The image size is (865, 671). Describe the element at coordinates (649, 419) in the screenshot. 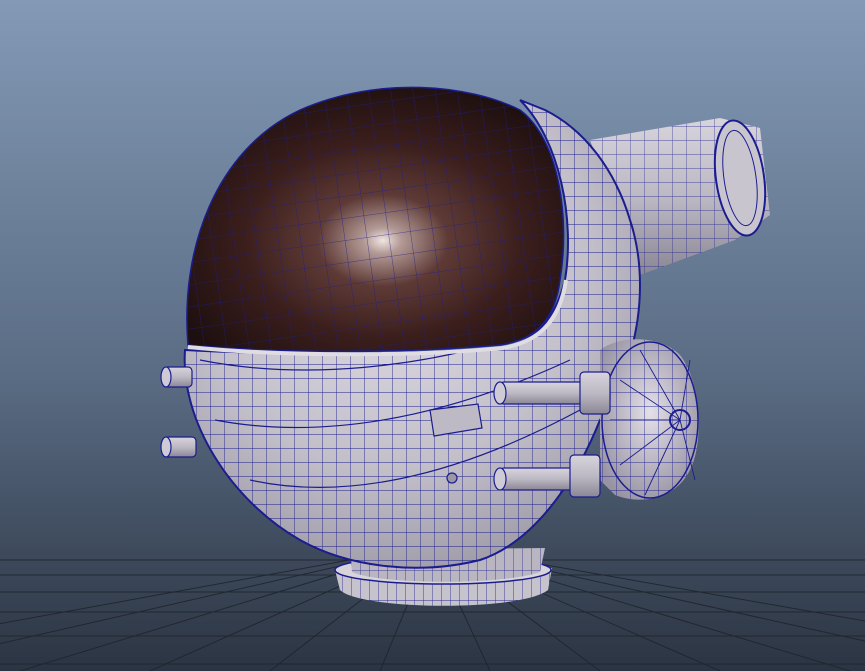

I see `ear-piece` at that location.